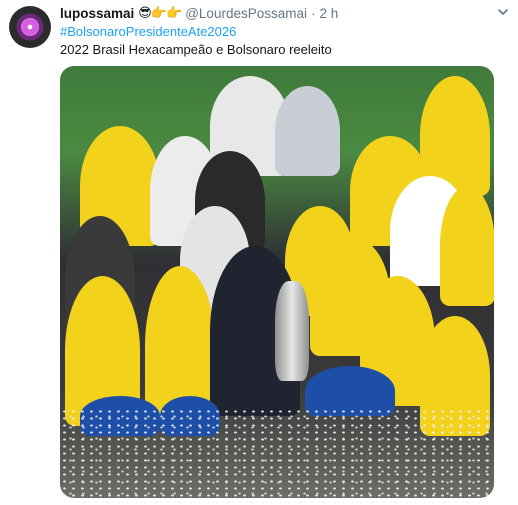 The height and width of the screenshot is (505, 518). What do you see at coordinates (292, 331) in the screenshot?
I see `trophy` at bounding box center [292, 331].